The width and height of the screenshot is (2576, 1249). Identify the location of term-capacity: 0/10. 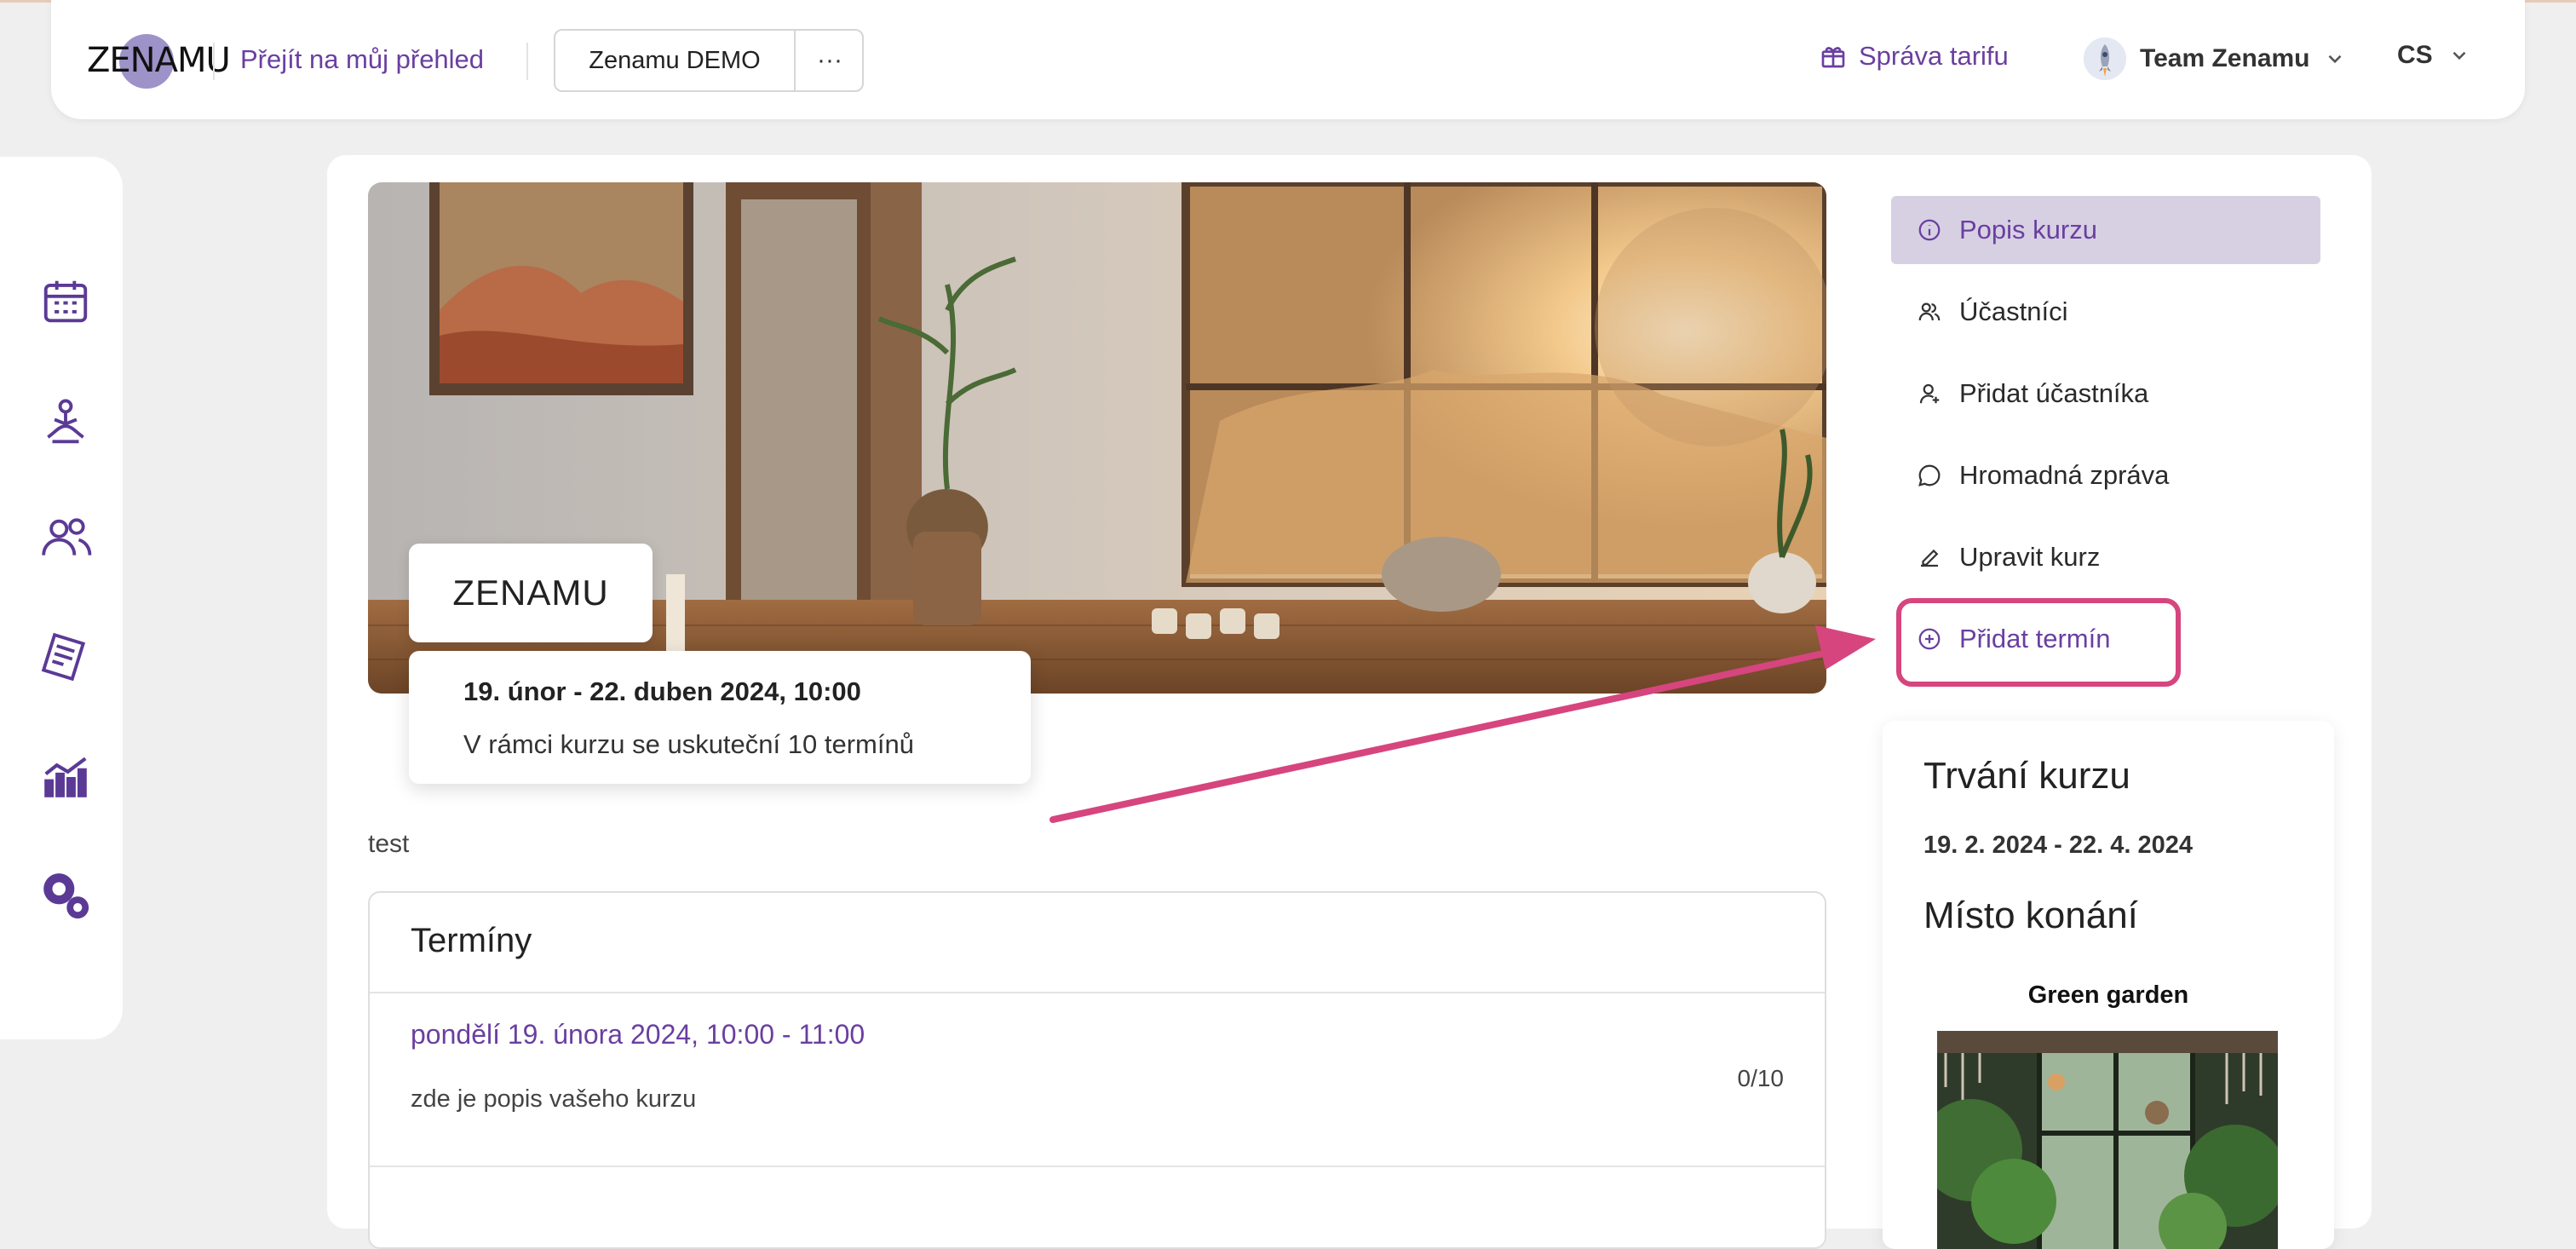
(1761, 1078).